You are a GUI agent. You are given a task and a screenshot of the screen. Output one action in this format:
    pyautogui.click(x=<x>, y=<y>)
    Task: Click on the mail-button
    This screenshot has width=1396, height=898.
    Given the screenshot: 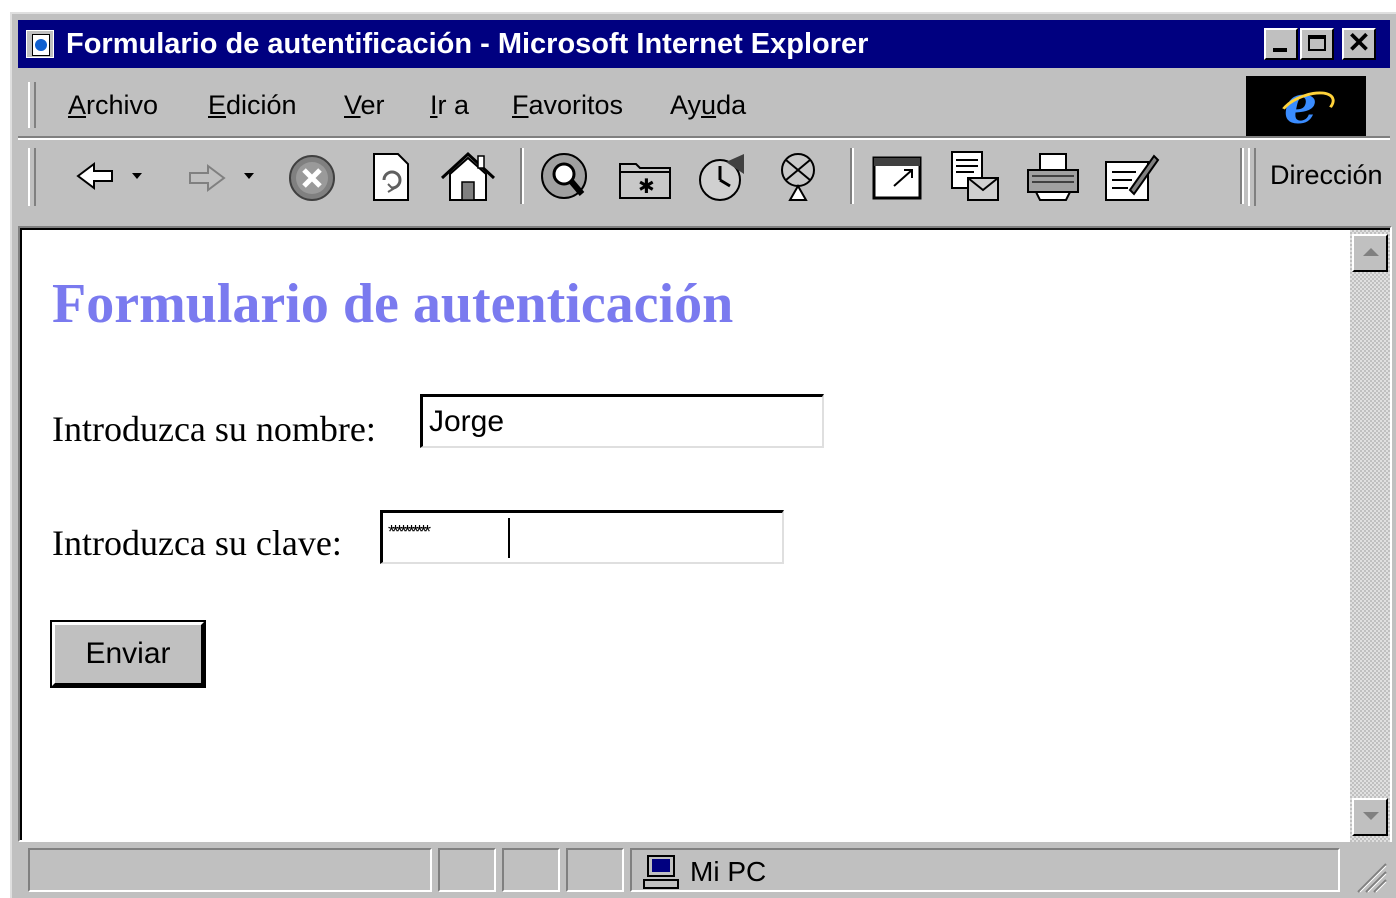 What is the action you would take?
    pyautogui.click(x=976, y=176)
    